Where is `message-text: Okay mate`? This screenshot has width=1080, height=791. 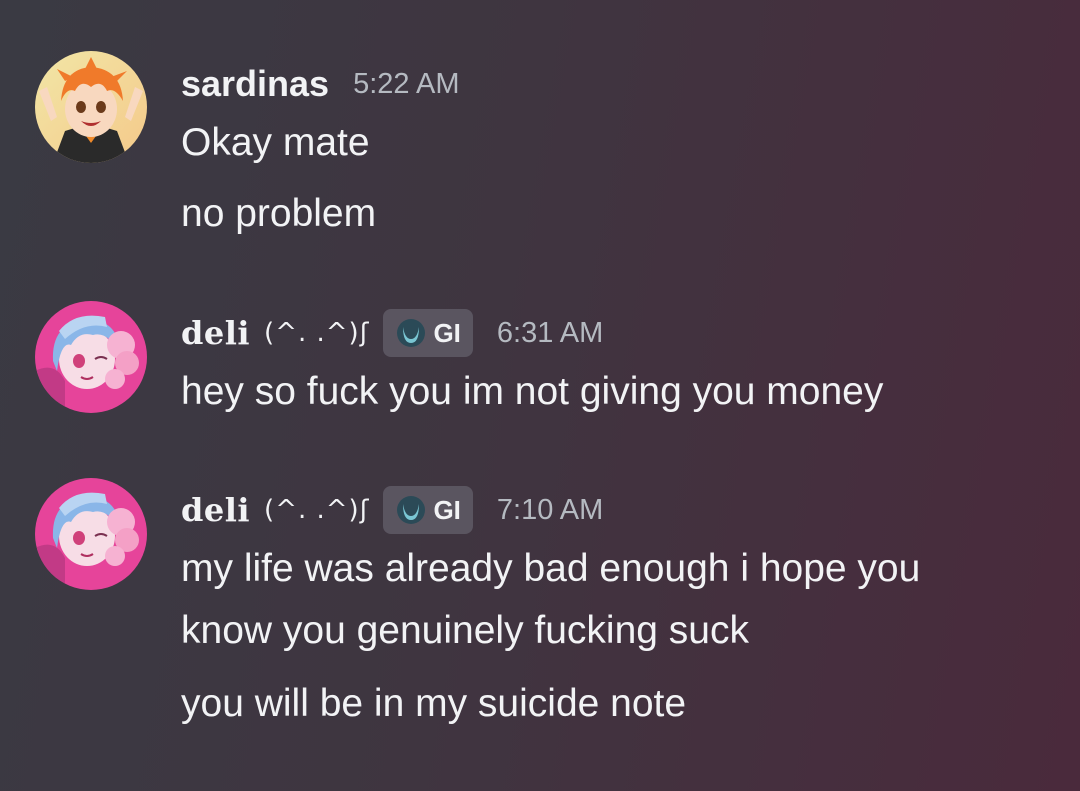
message-text: Okay mate is located at coordinates (275, 142).